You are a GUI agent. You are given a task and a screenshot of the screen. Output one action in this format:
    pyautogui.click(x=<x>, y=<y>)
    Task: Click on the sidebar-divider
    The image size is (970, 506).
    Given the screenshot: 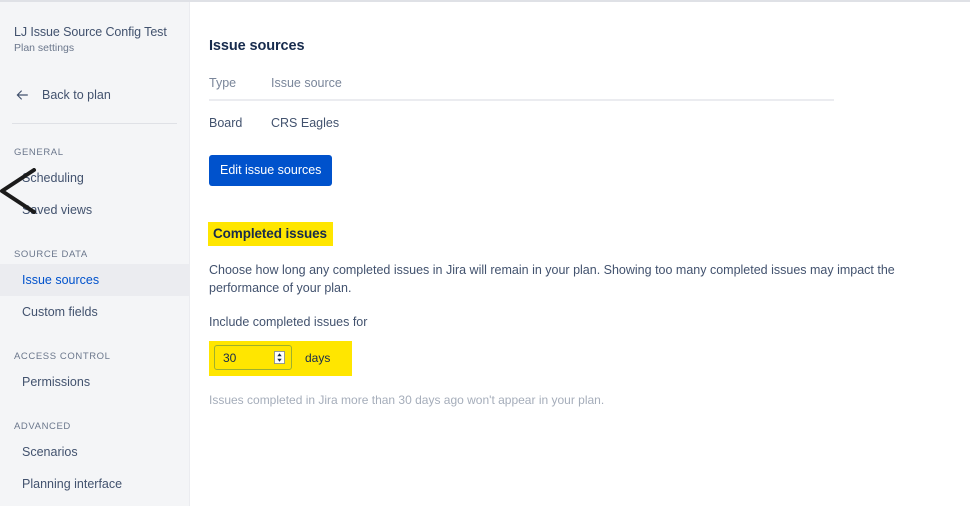 What is the action you would take?
    pyautogui.click(x=94, y=123)
    